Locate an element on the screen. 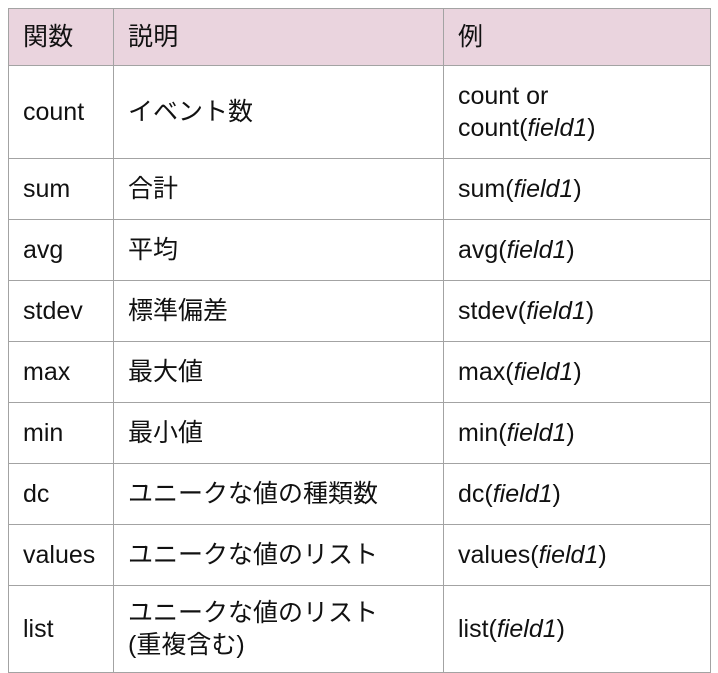 This screenshot has height=673, width=718. example-line: max(field1) is located at coordinates (577, 372).